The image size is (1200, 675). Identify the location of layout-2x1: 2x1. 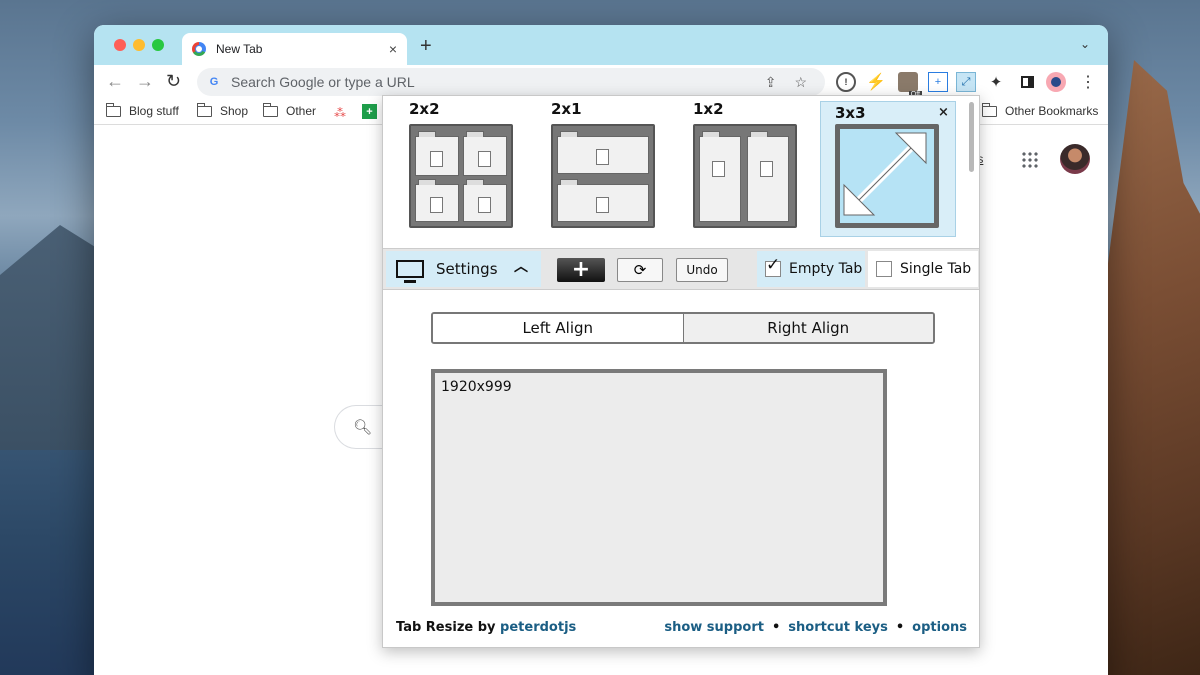
(606, 166).